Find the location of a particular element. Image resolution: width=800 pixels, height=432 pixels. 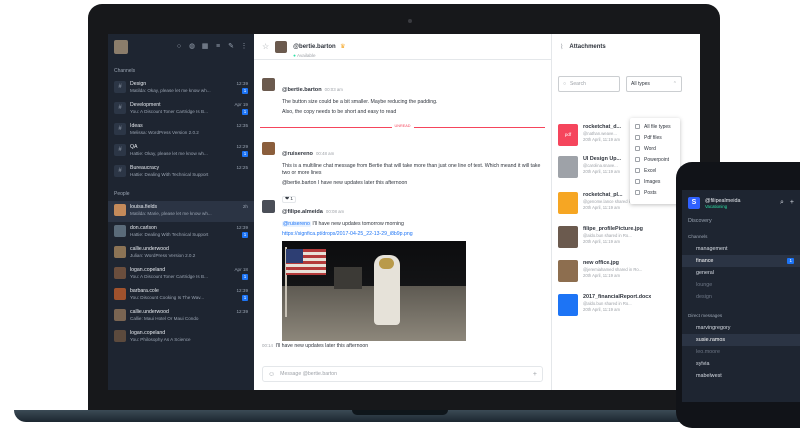

message-author: @bertie.barton is located at coordinates (302, 90).